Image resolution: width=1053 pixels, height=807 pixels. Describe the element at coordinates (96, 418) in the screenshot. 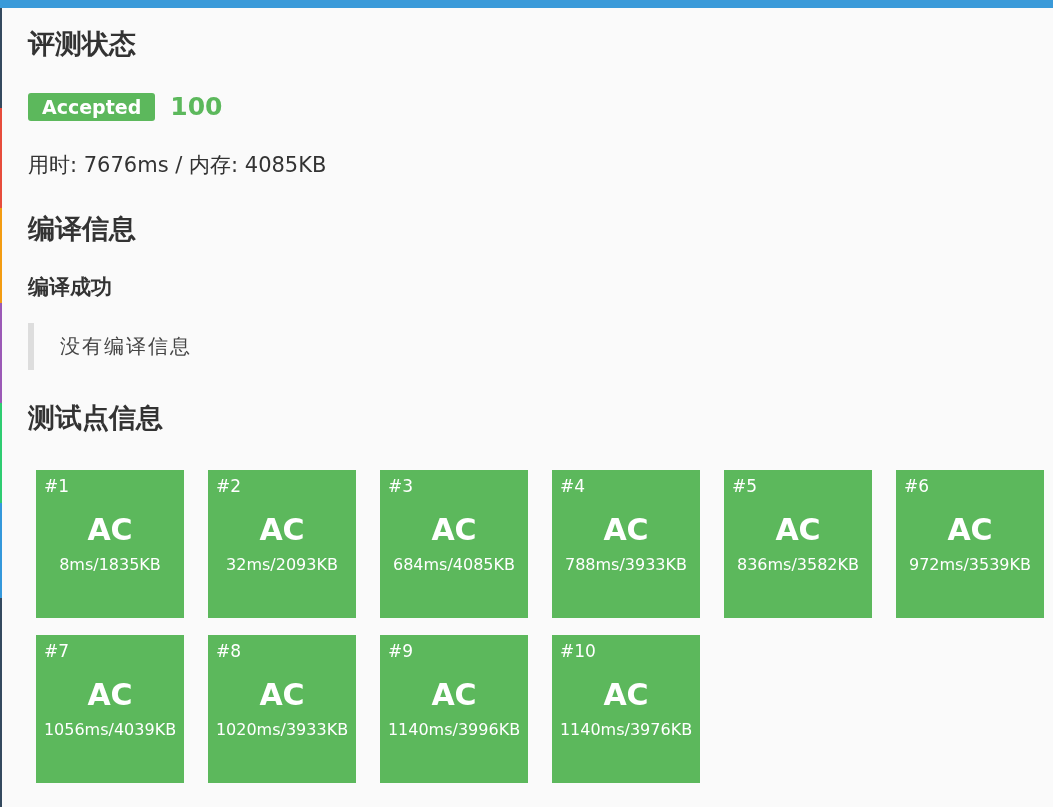

I see `section-heading: 测试点信息` at that location.